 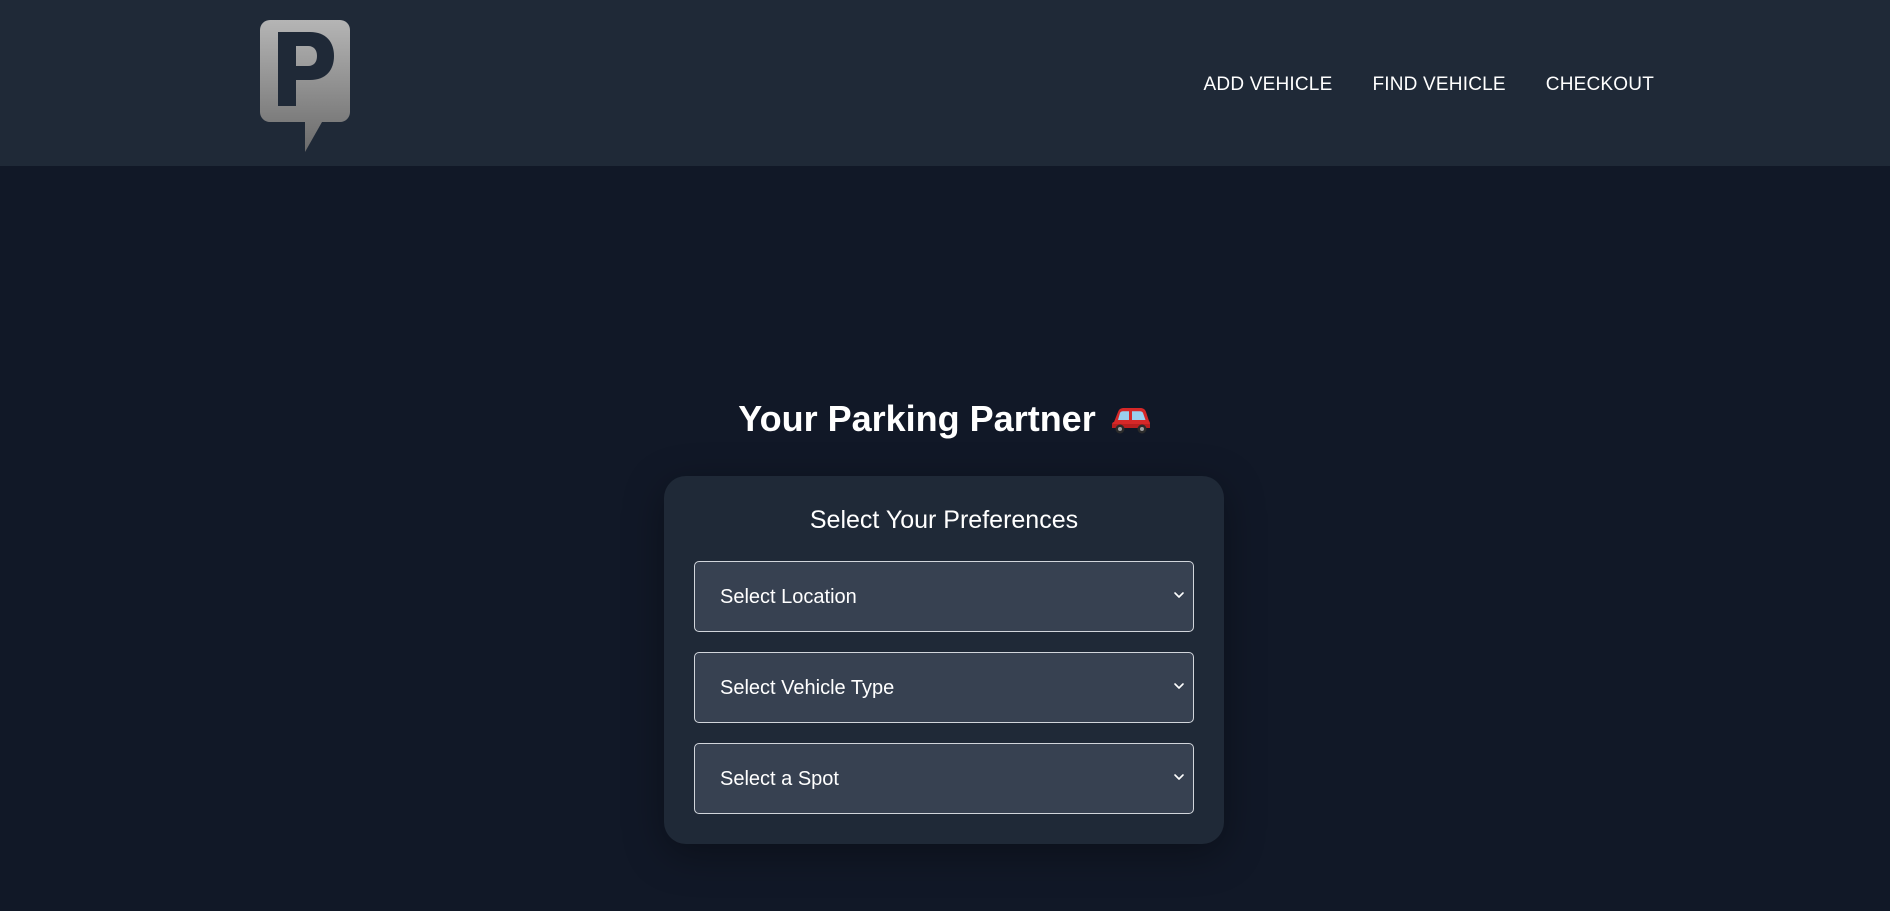 What do you see at coordinates (788, 597) in the screenshot?
I see `location-select-value: Select Location` at bounding box center [788, 597].